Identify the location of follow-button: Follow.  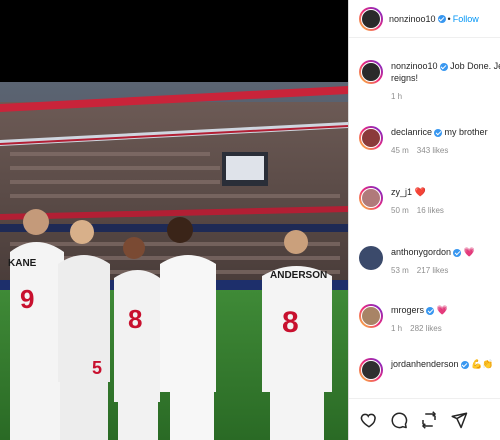
(466, 19).